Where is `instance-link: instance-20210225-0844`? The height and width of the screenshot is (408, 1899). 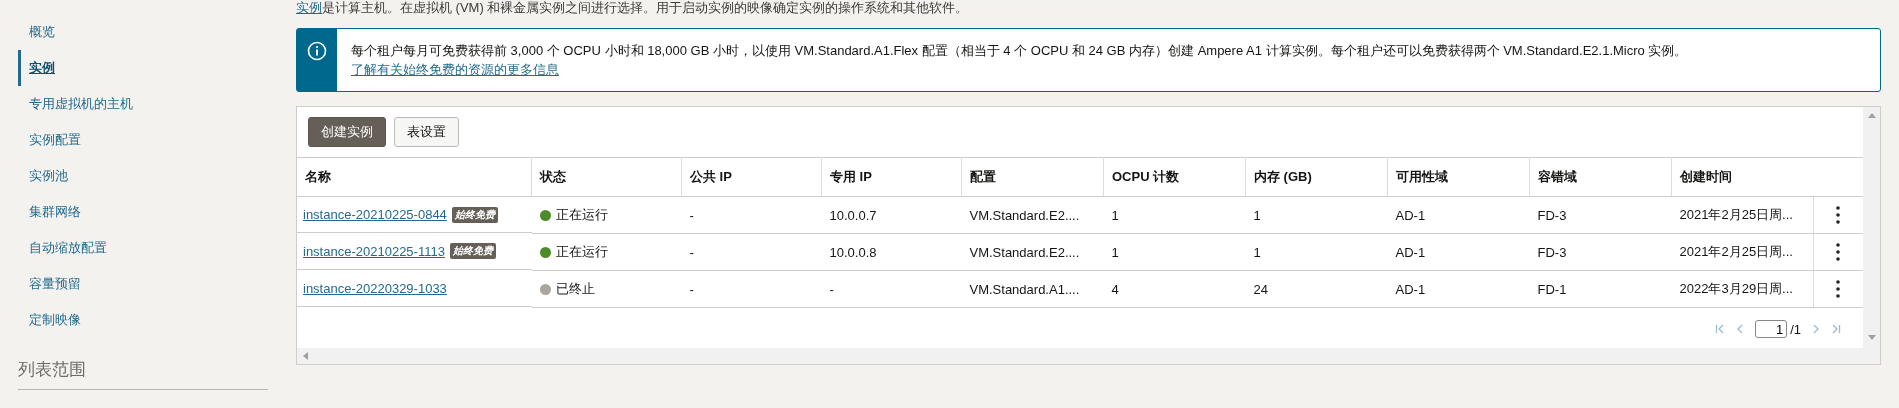 instance-link: instance-20210225-0844 is located at coordinates (375, 214).